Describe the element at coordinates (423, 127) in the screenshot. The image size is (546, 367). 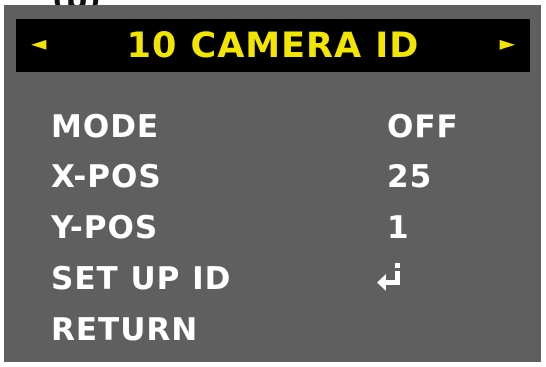
I see `mode-value: OFF` at that location.